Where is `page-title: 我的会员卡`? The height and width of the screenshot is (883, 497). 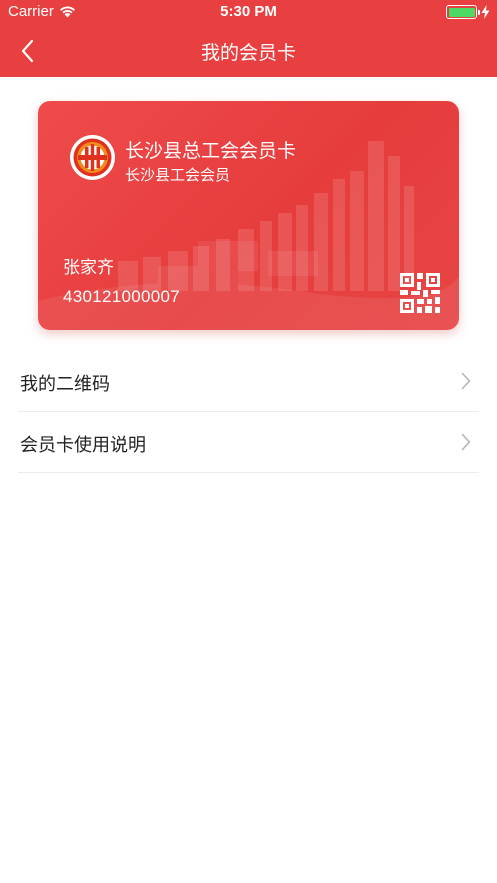 page-title: 我的会员卡 is located at coordinates (248, 53).